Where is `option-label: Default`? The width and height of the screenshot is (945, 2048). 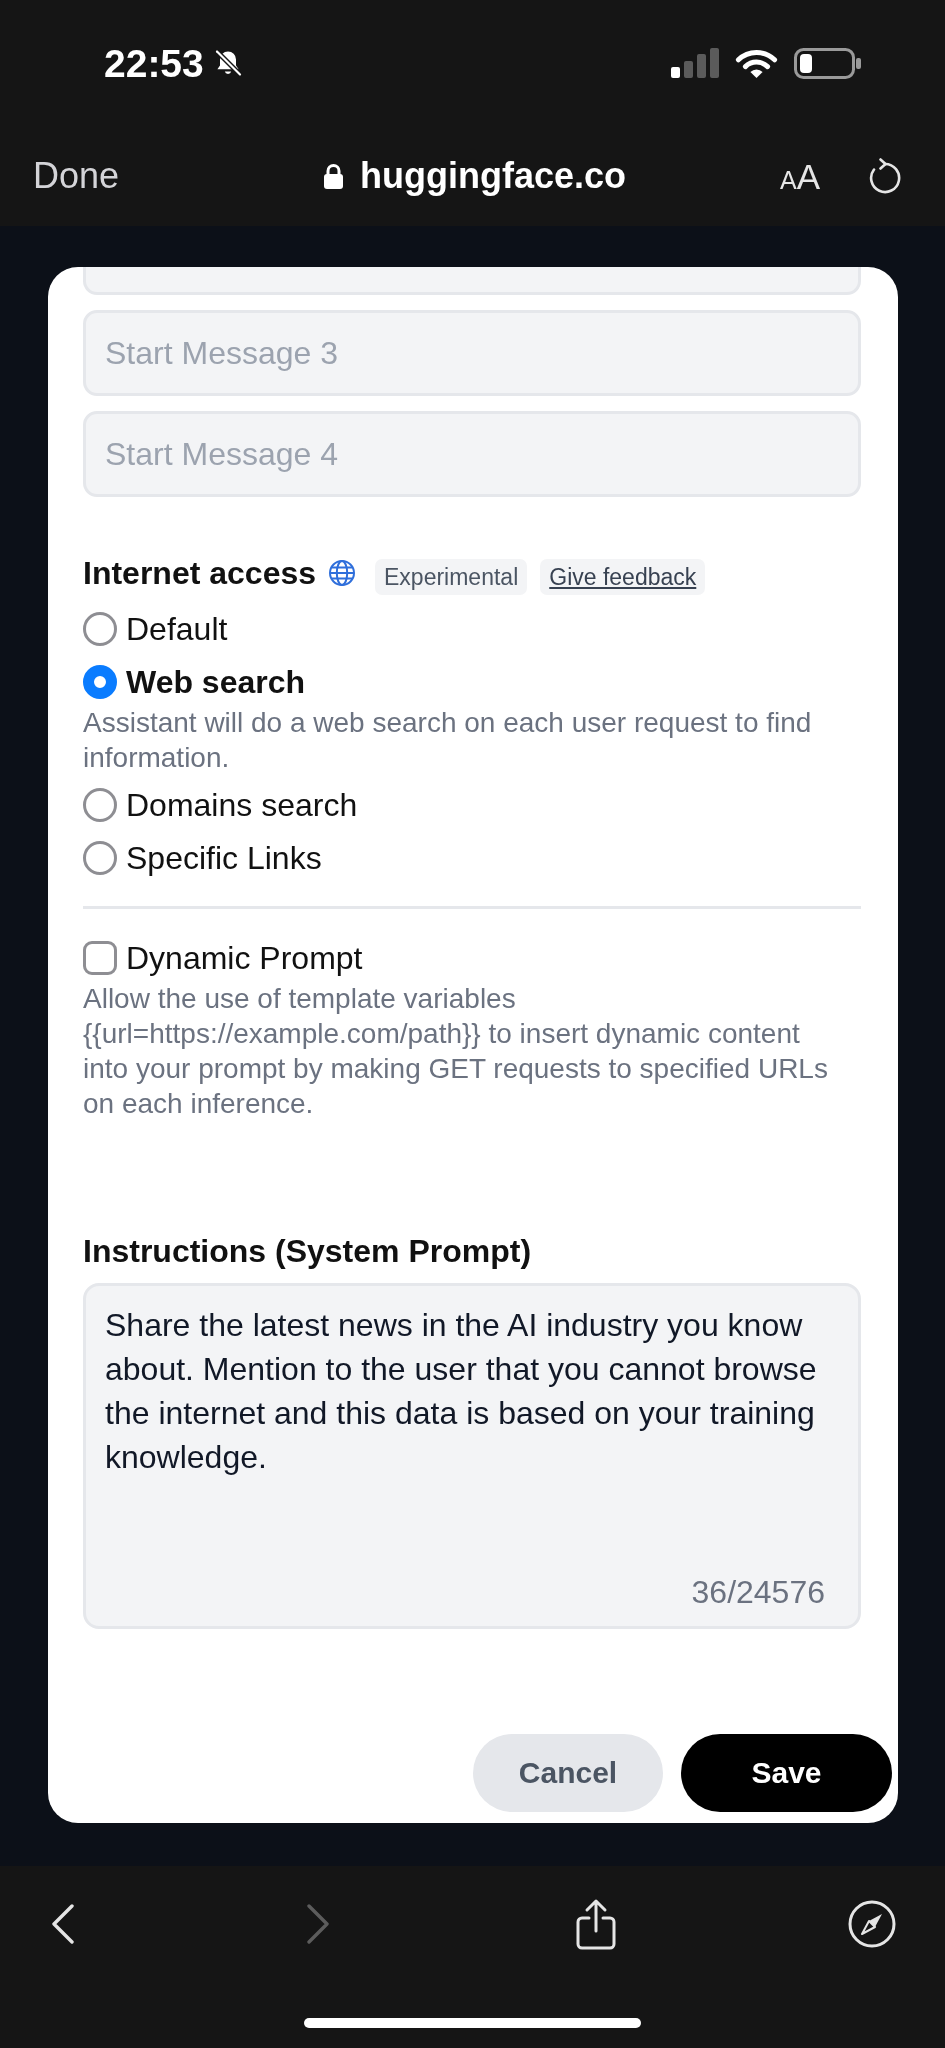
option-label: Default is located at coordinates (177, 629).